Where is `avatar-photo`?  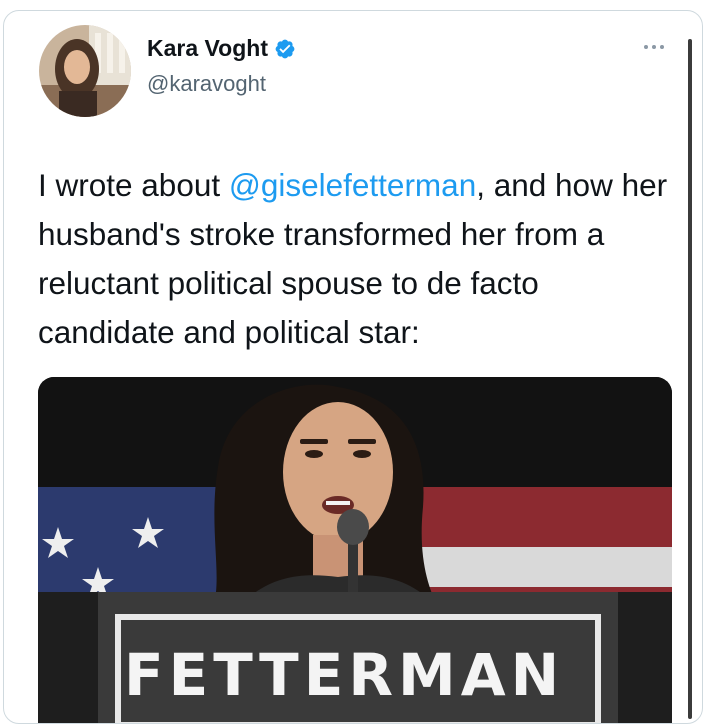 avatar-photo is located at coordinates (85, 71).